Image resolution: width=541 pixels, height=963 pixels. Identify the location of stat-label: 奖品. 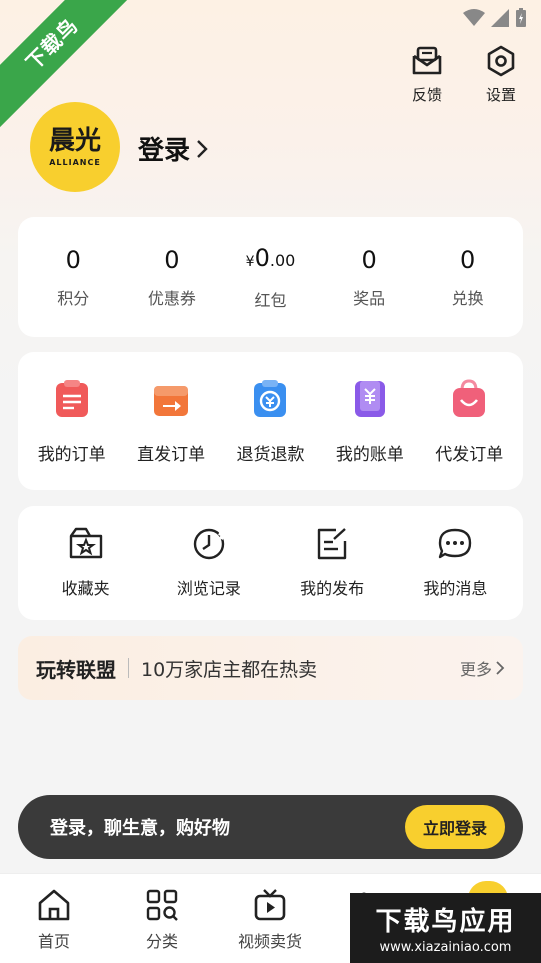
(369, 298).